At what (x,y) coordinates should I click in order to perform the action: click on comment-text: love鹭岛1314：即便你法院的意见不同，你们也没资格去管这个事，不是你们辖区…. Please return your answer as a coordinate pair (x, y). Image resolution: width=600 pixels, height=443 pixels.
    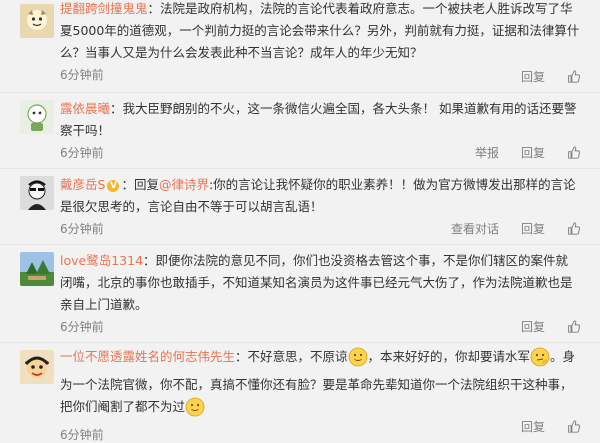
    Looking at the image, I should click on (316, 282).